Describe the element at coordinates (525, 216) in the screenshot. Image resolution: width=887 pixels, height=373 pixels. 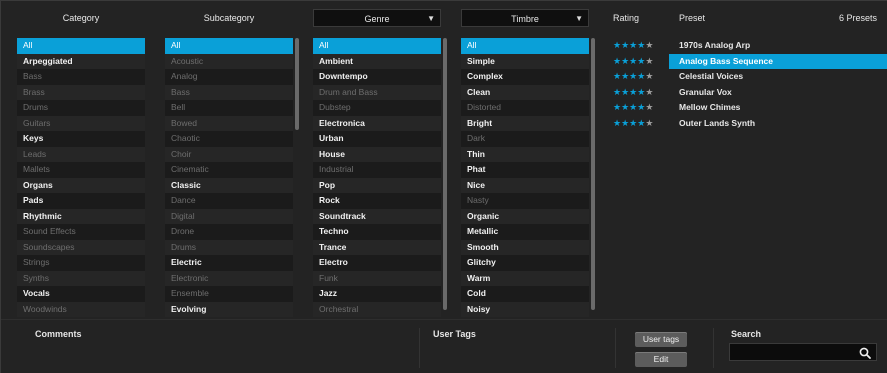
I see `timbre-item: Organic` at that location.